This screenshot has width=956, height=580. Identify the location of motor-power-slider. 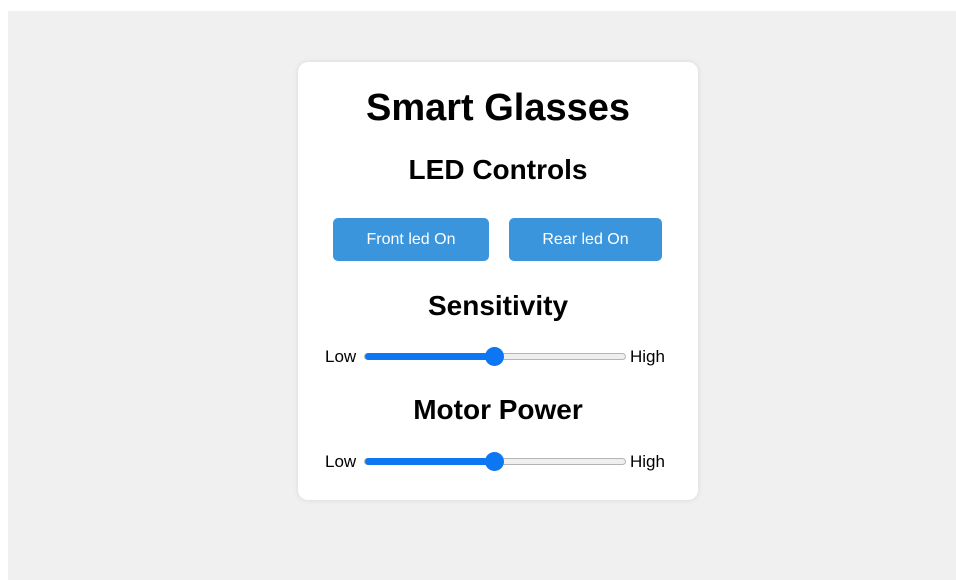
(495, 461).